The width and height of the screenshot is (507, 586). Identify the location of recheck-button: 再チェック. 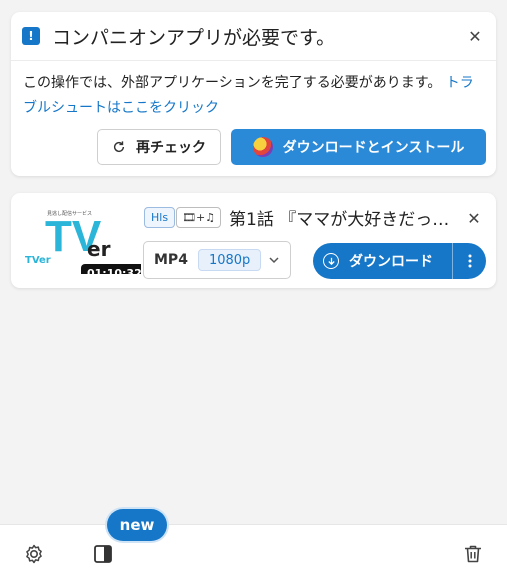
(159, 147).